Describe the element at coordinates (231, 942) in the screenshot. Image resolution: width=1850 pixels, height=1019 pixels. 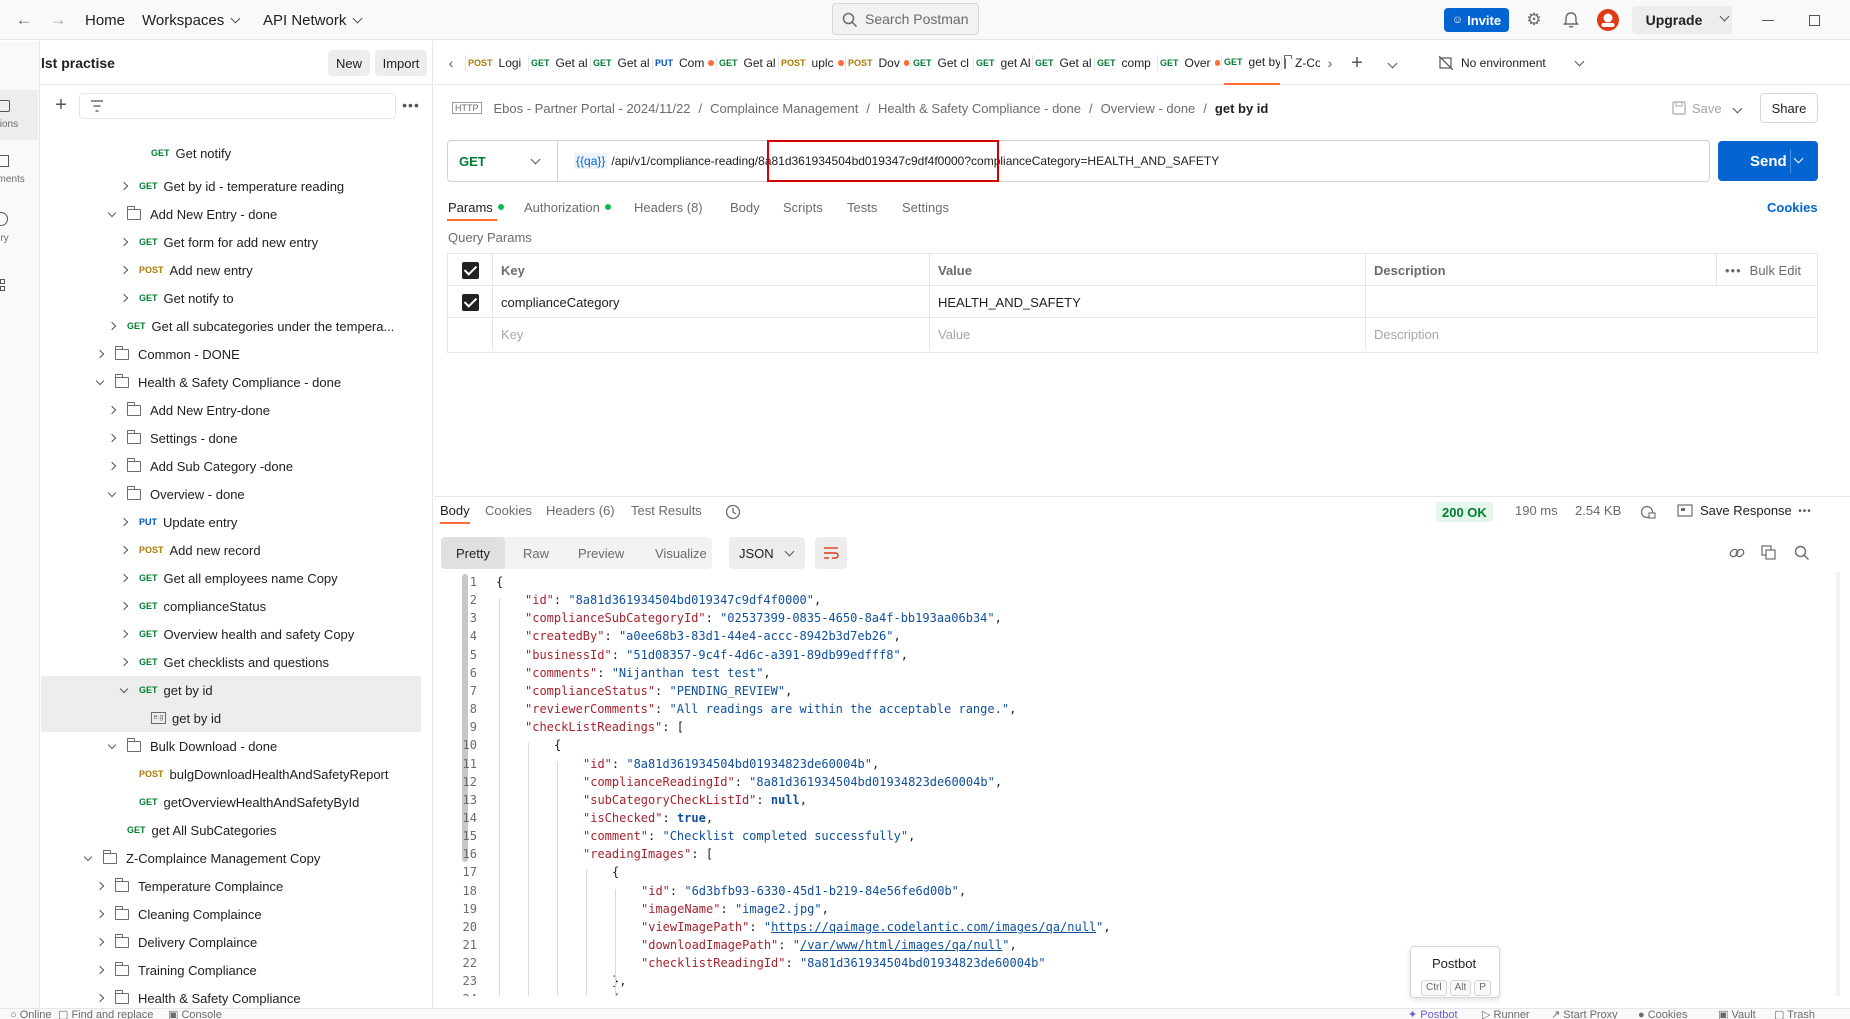
I see `folder-item: Delivery Complaince` at that location.